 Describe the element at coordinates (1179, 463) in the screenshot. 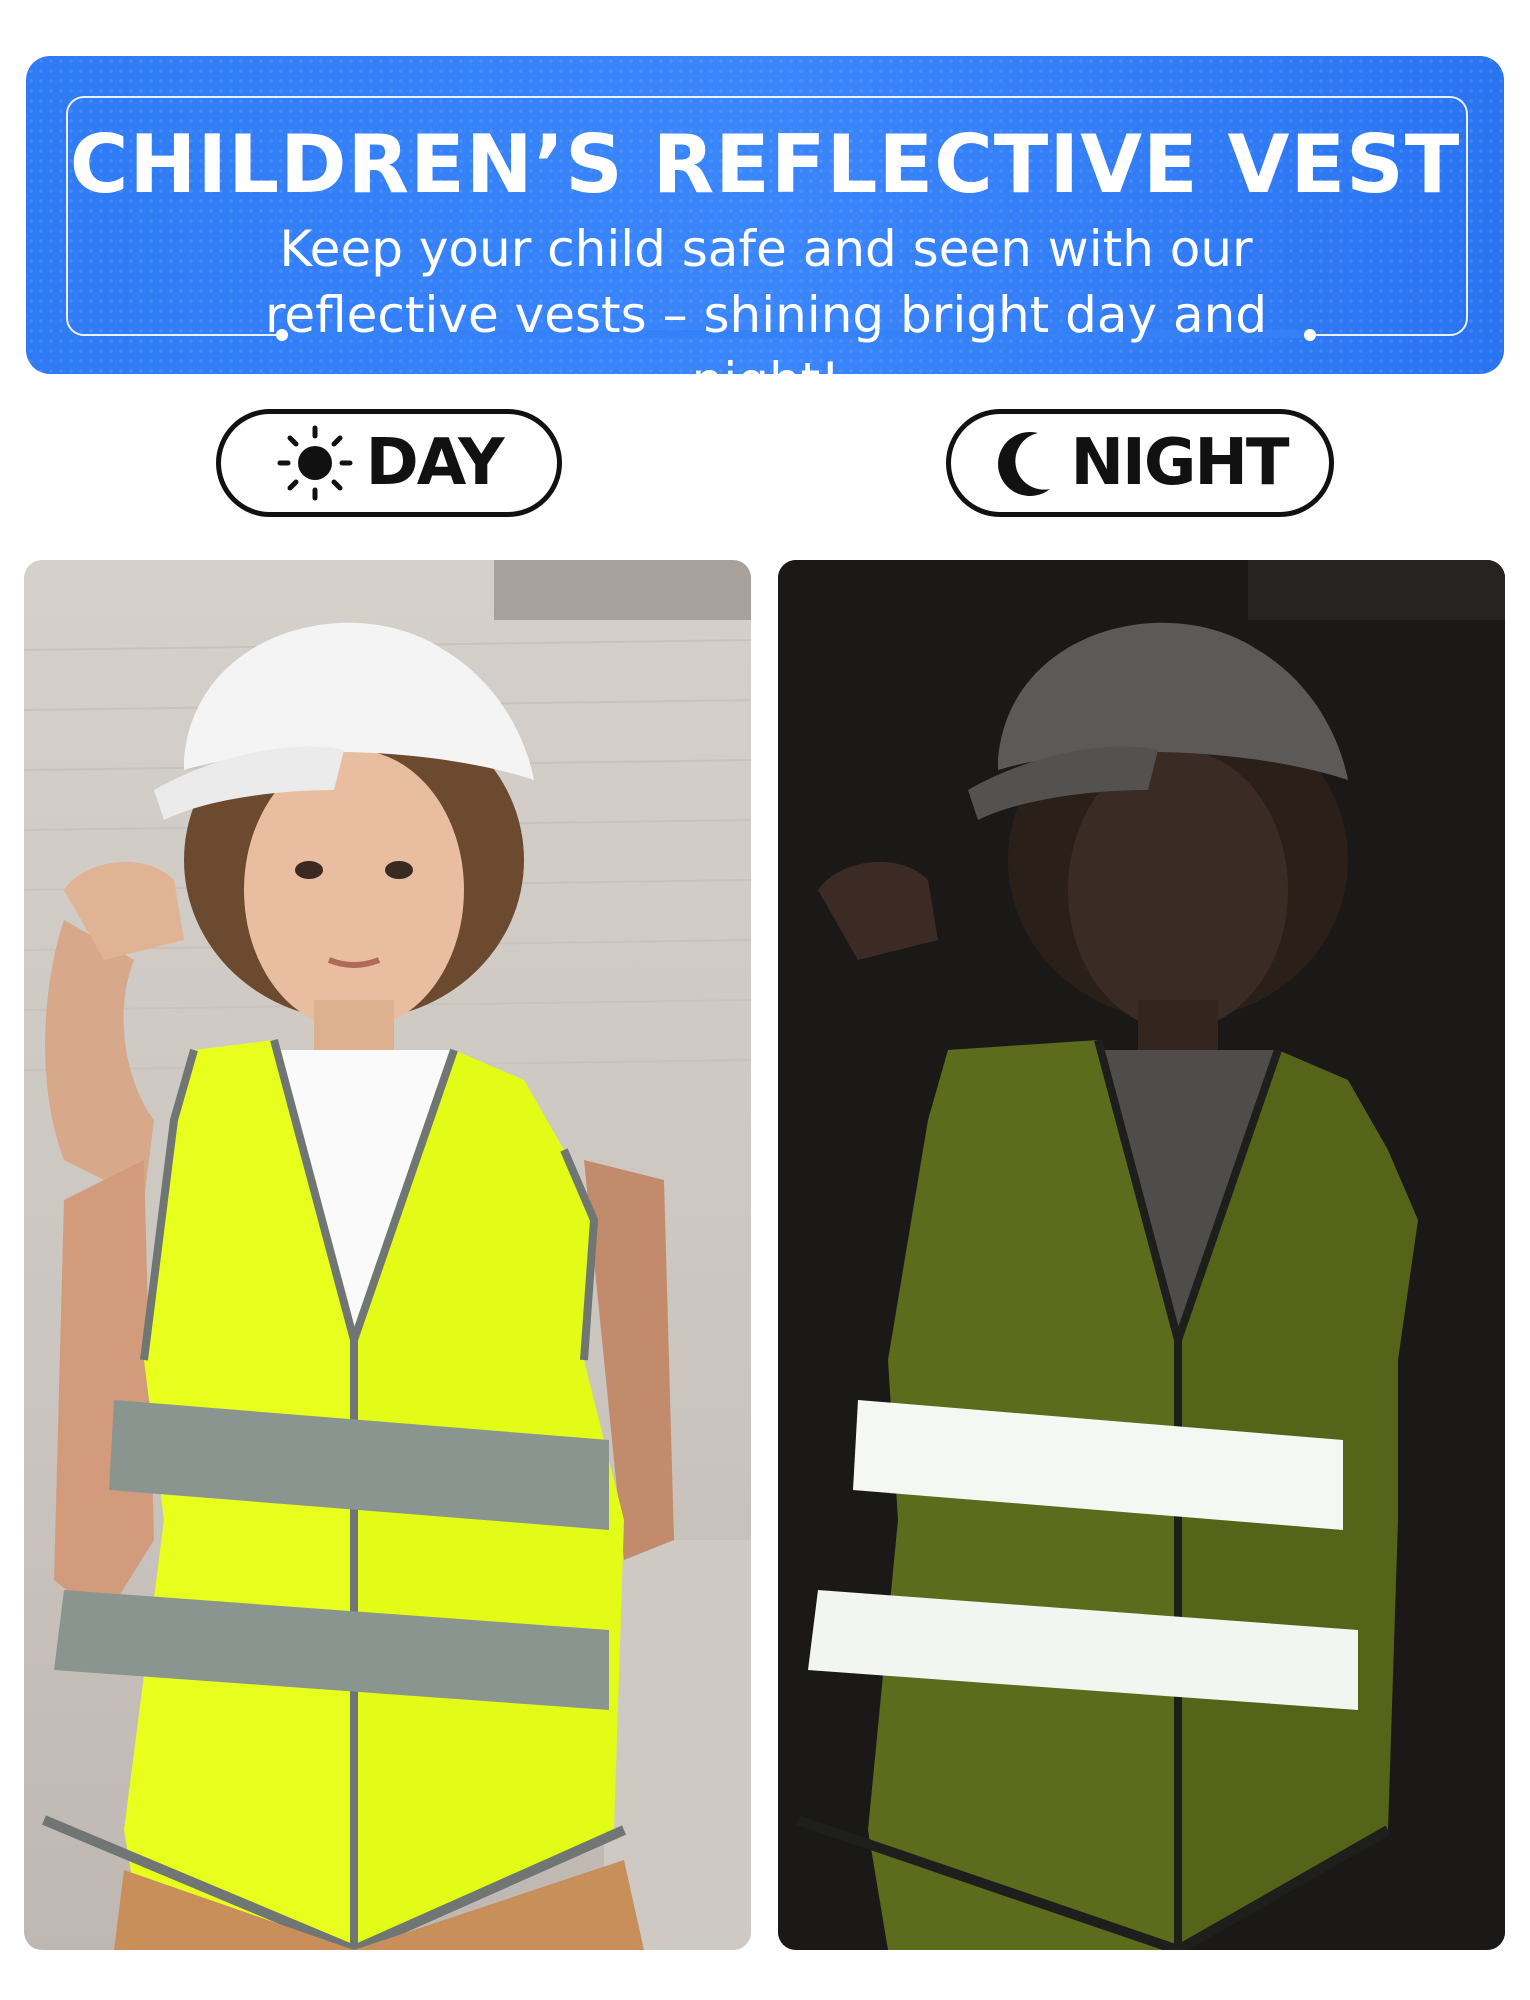

I see `night-label: NIGHT` at that location.